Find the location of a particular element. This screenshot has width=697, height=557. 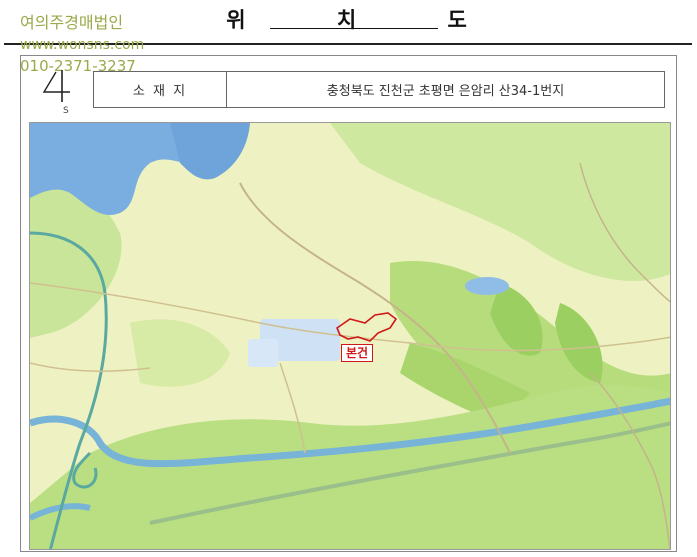

location-address: 충청북도 진천군 초평면 은암리 산34-1번지 is located at coordinates (445, 91).